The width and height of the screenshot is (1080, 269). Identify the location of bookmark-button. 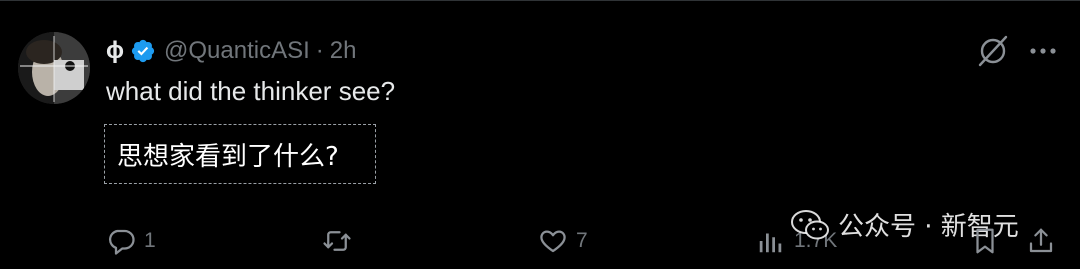
(985, 241).